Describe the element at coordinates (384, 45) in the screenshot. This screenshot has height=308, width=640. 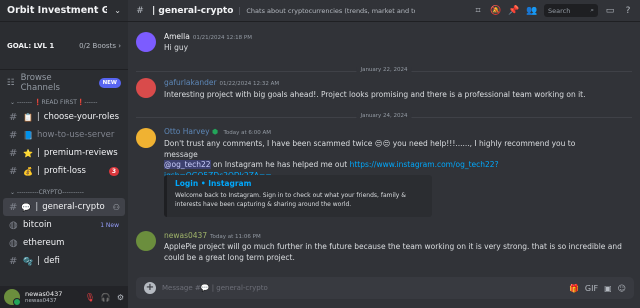
I see `message: Amella 01/21/2024 12:18 PM Hi guy` at that location.